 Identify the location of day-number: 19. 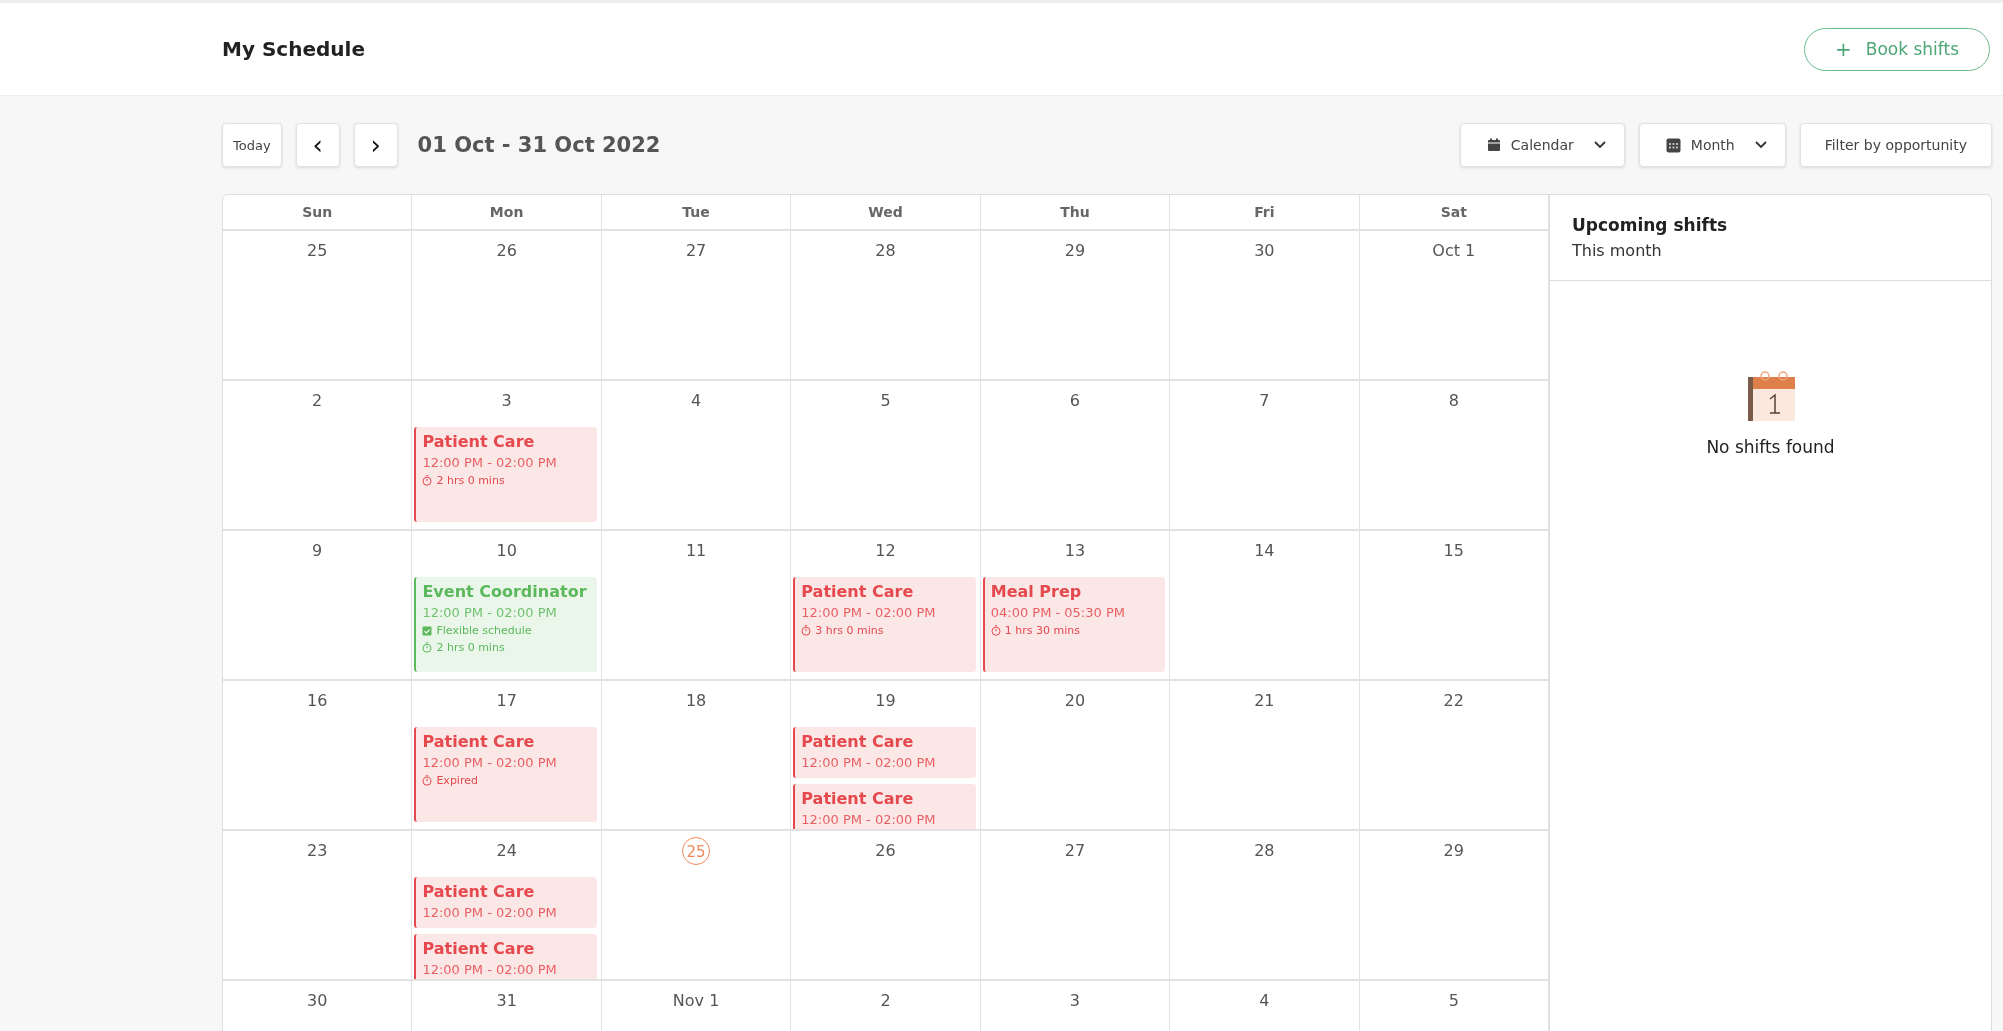
(885, 701).